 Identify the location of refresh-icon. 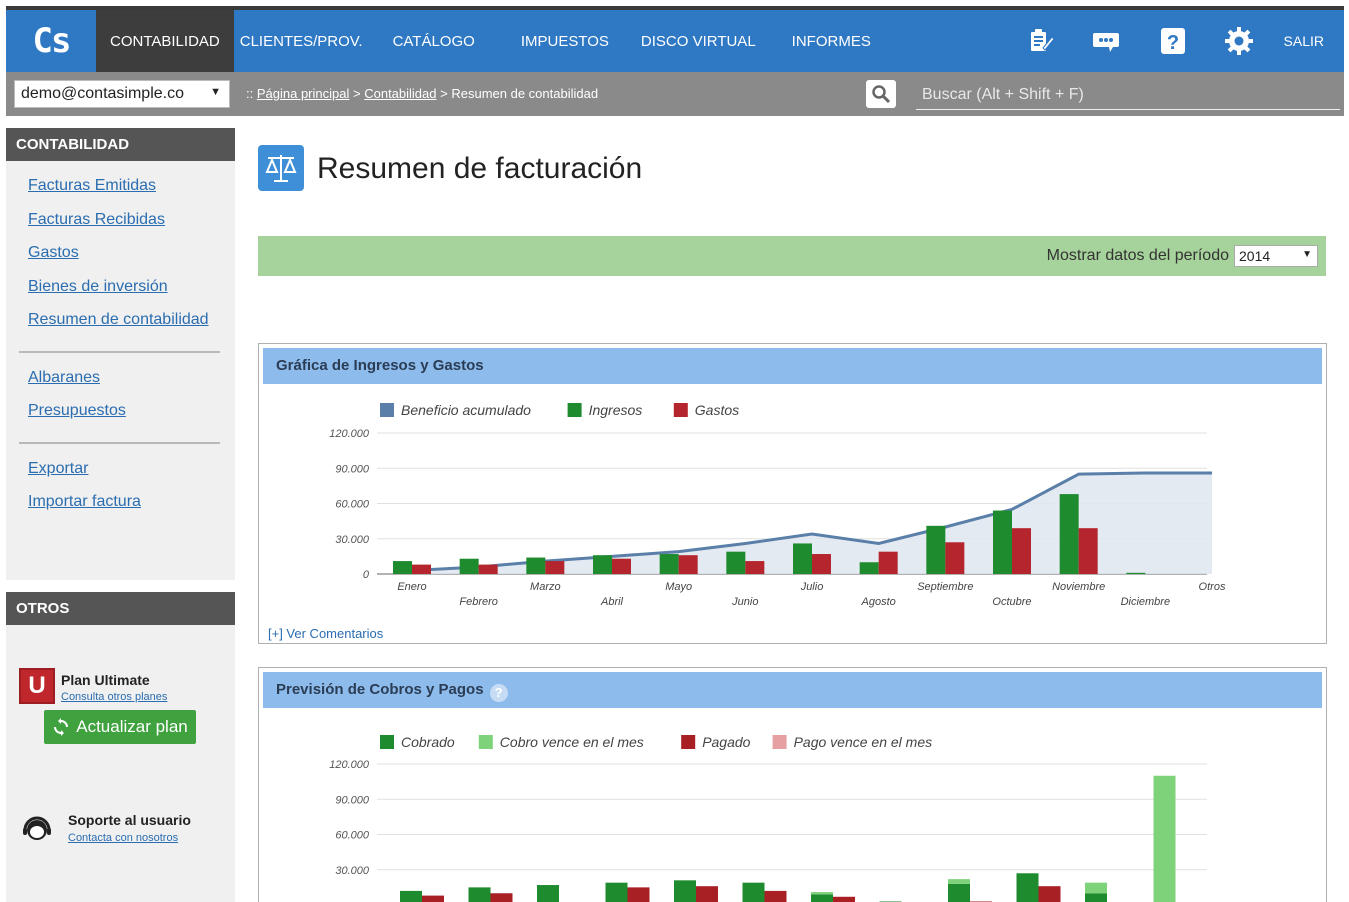
(61, 727).